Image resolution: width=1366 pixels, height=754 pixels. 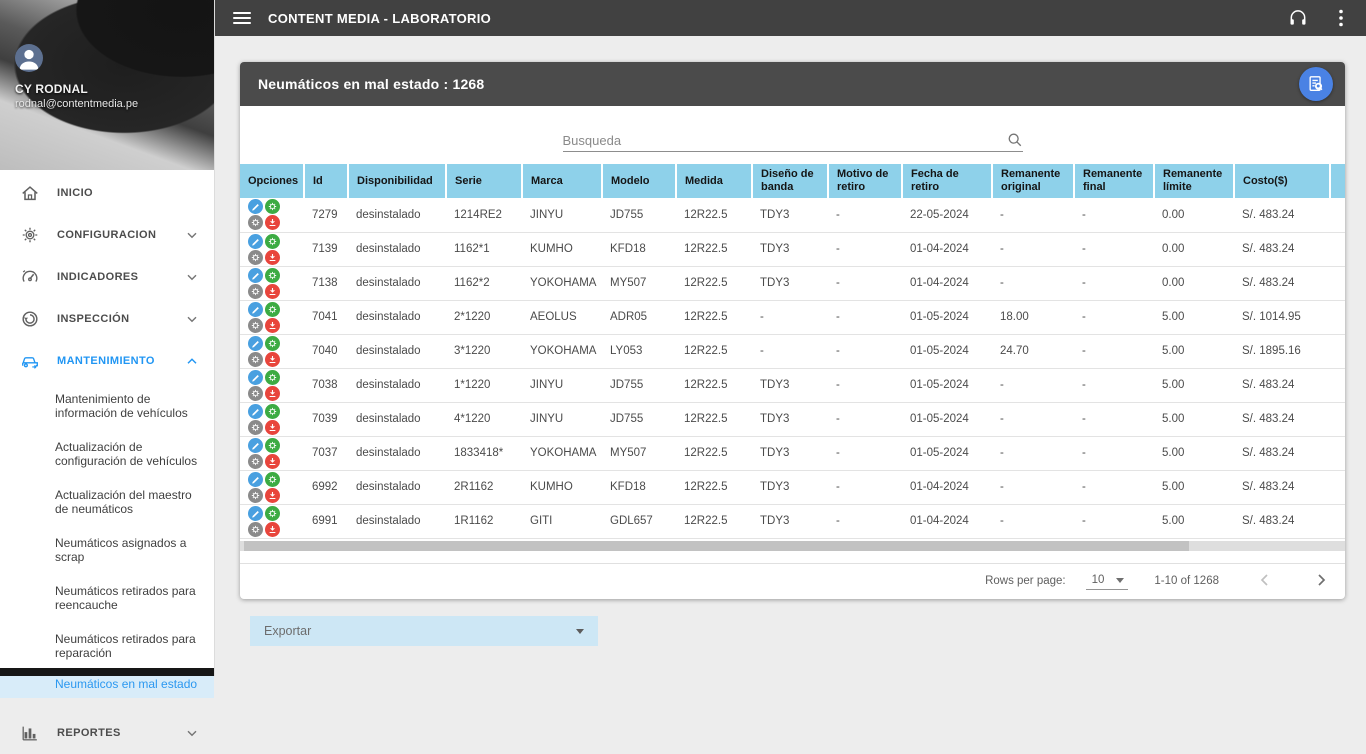 What do you see at coordinates (947, 249) in the screenshot?
I see `cell-fecha_retiro: 01-04-2024` at bounding box center [947, 249].